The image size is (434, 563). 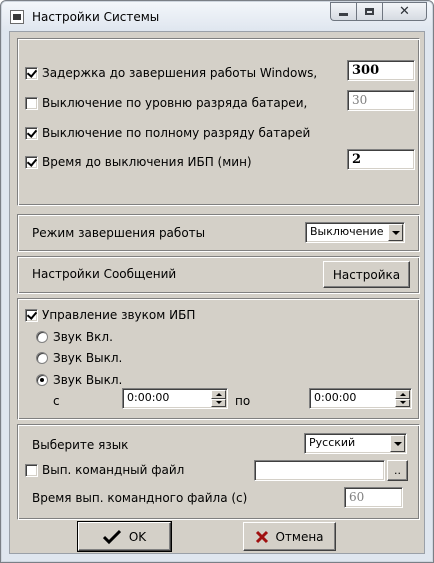 I want to click on battery-level-input: 30, so click(x=381, y=100).